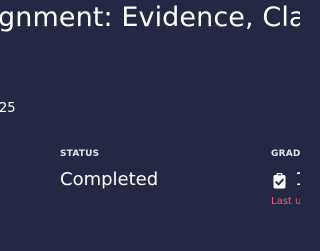  What do you see at coordinates (285, 154) in the screenshot?
I see `grade-label: GRADE` at bounding box center [285, 154].